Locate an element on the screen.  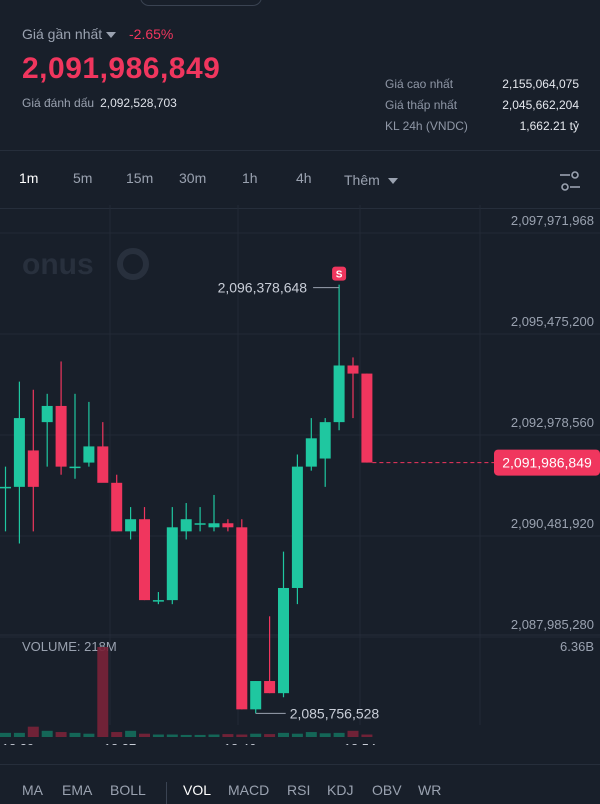
stat-label: Giá cao nhất is located at coordinates (419, 84).